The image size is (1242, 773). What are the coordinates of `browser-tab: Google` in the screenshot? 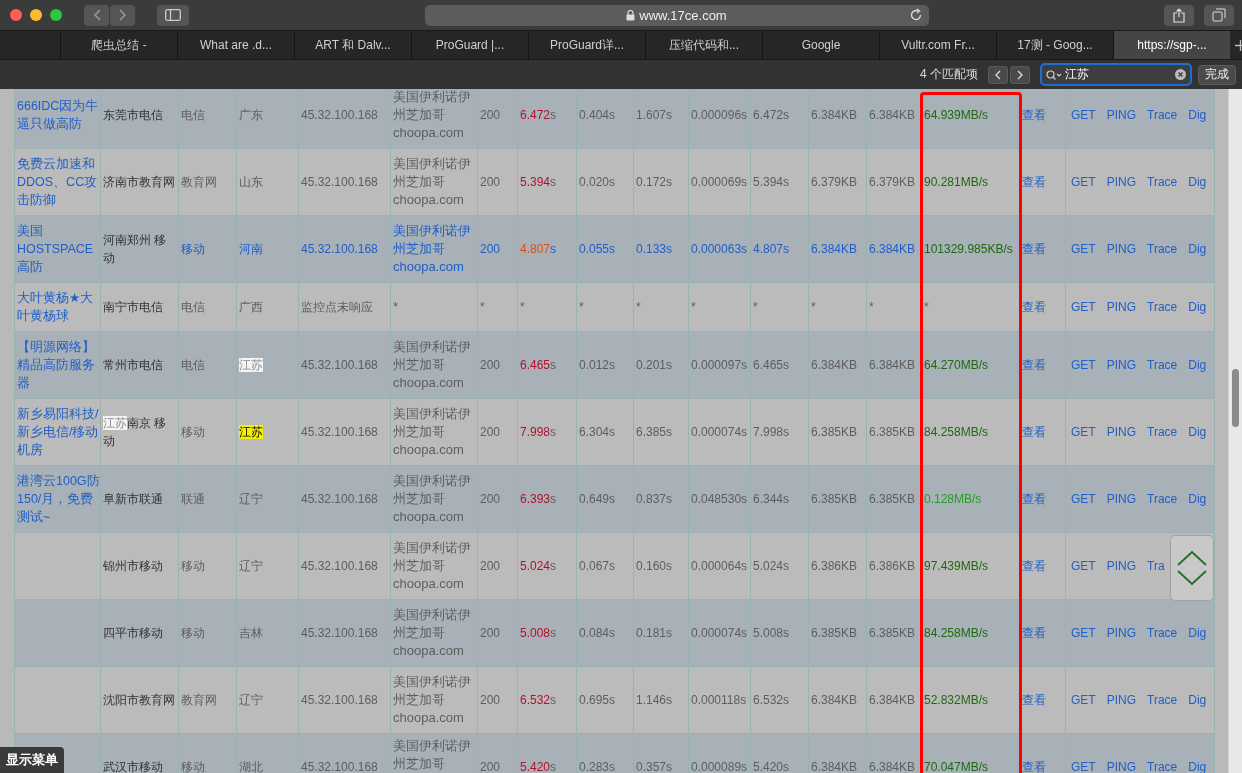 It's located at (820, 45).